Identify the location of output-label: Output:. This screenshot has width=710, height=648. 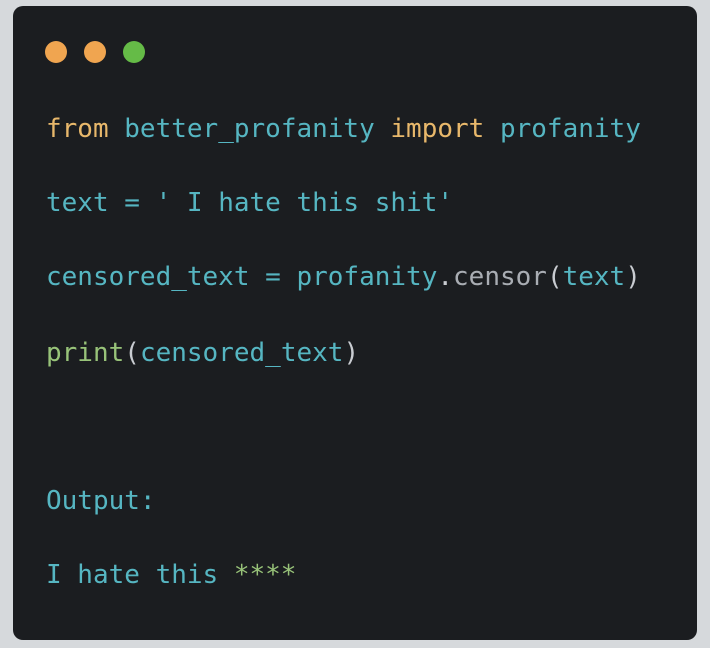
(101, 501).